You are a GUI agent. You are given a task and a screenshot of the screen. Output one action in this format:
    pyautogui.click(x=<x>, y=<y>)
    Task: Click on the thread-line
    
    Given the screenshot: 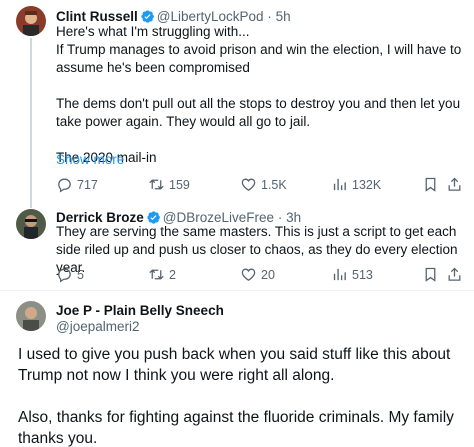 What is the action you would take?
    pyautogui.click(x=31, y=123)
    